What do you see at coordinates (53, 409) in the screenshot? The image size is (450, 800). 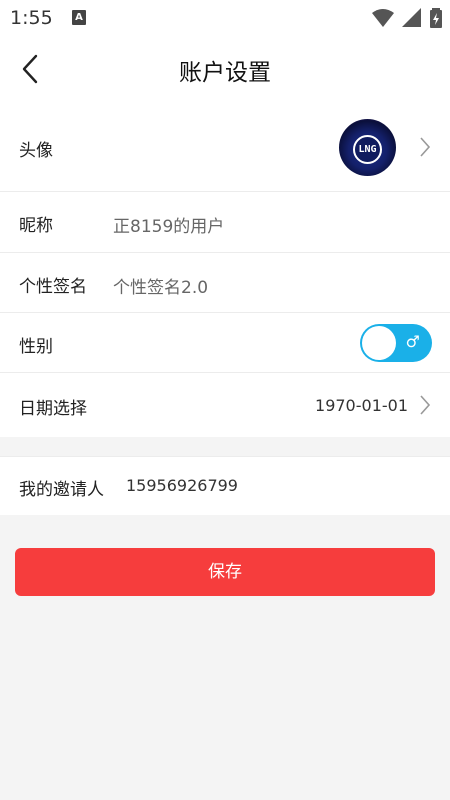 I see `date-label: 日期选择` at bounding box center [53, 409].